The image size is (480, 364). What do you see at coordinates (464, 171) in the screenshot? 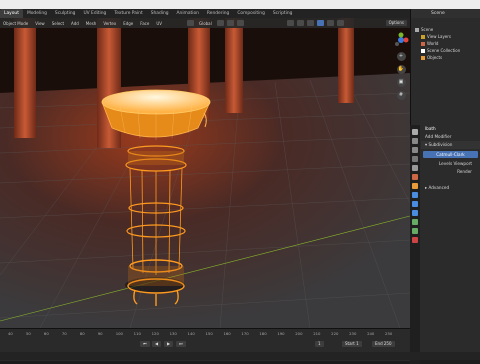
I see `render-label: Render` at bounding box center [464, 171].